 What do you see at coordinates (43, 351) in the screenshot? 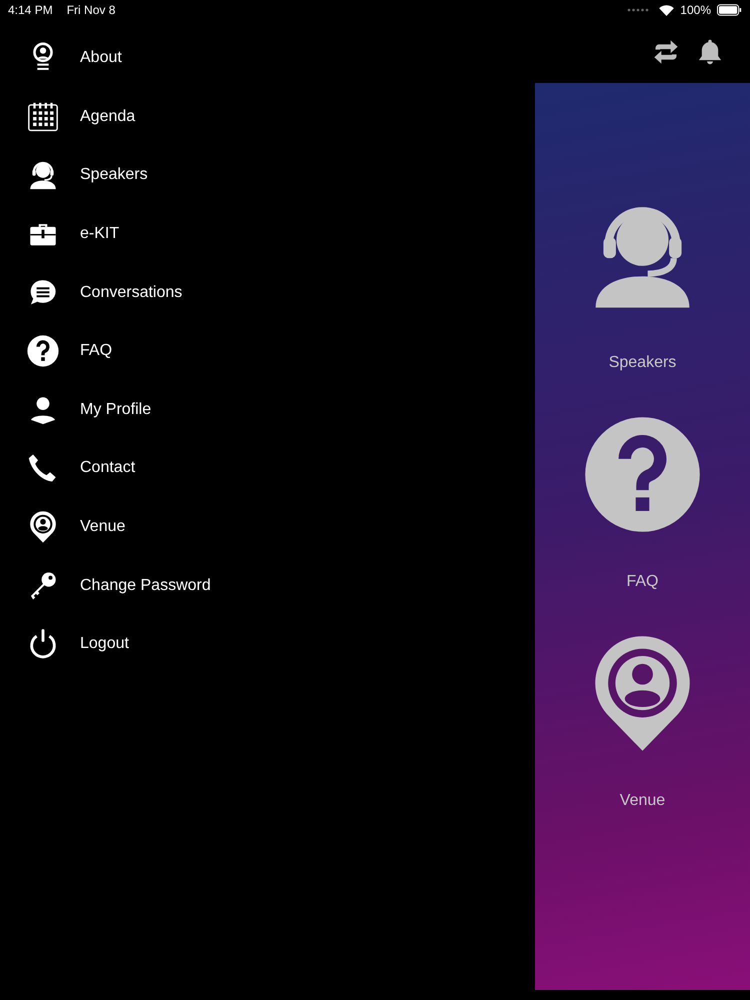
I see `question-mark-icon` at bounding box center [43, 351].